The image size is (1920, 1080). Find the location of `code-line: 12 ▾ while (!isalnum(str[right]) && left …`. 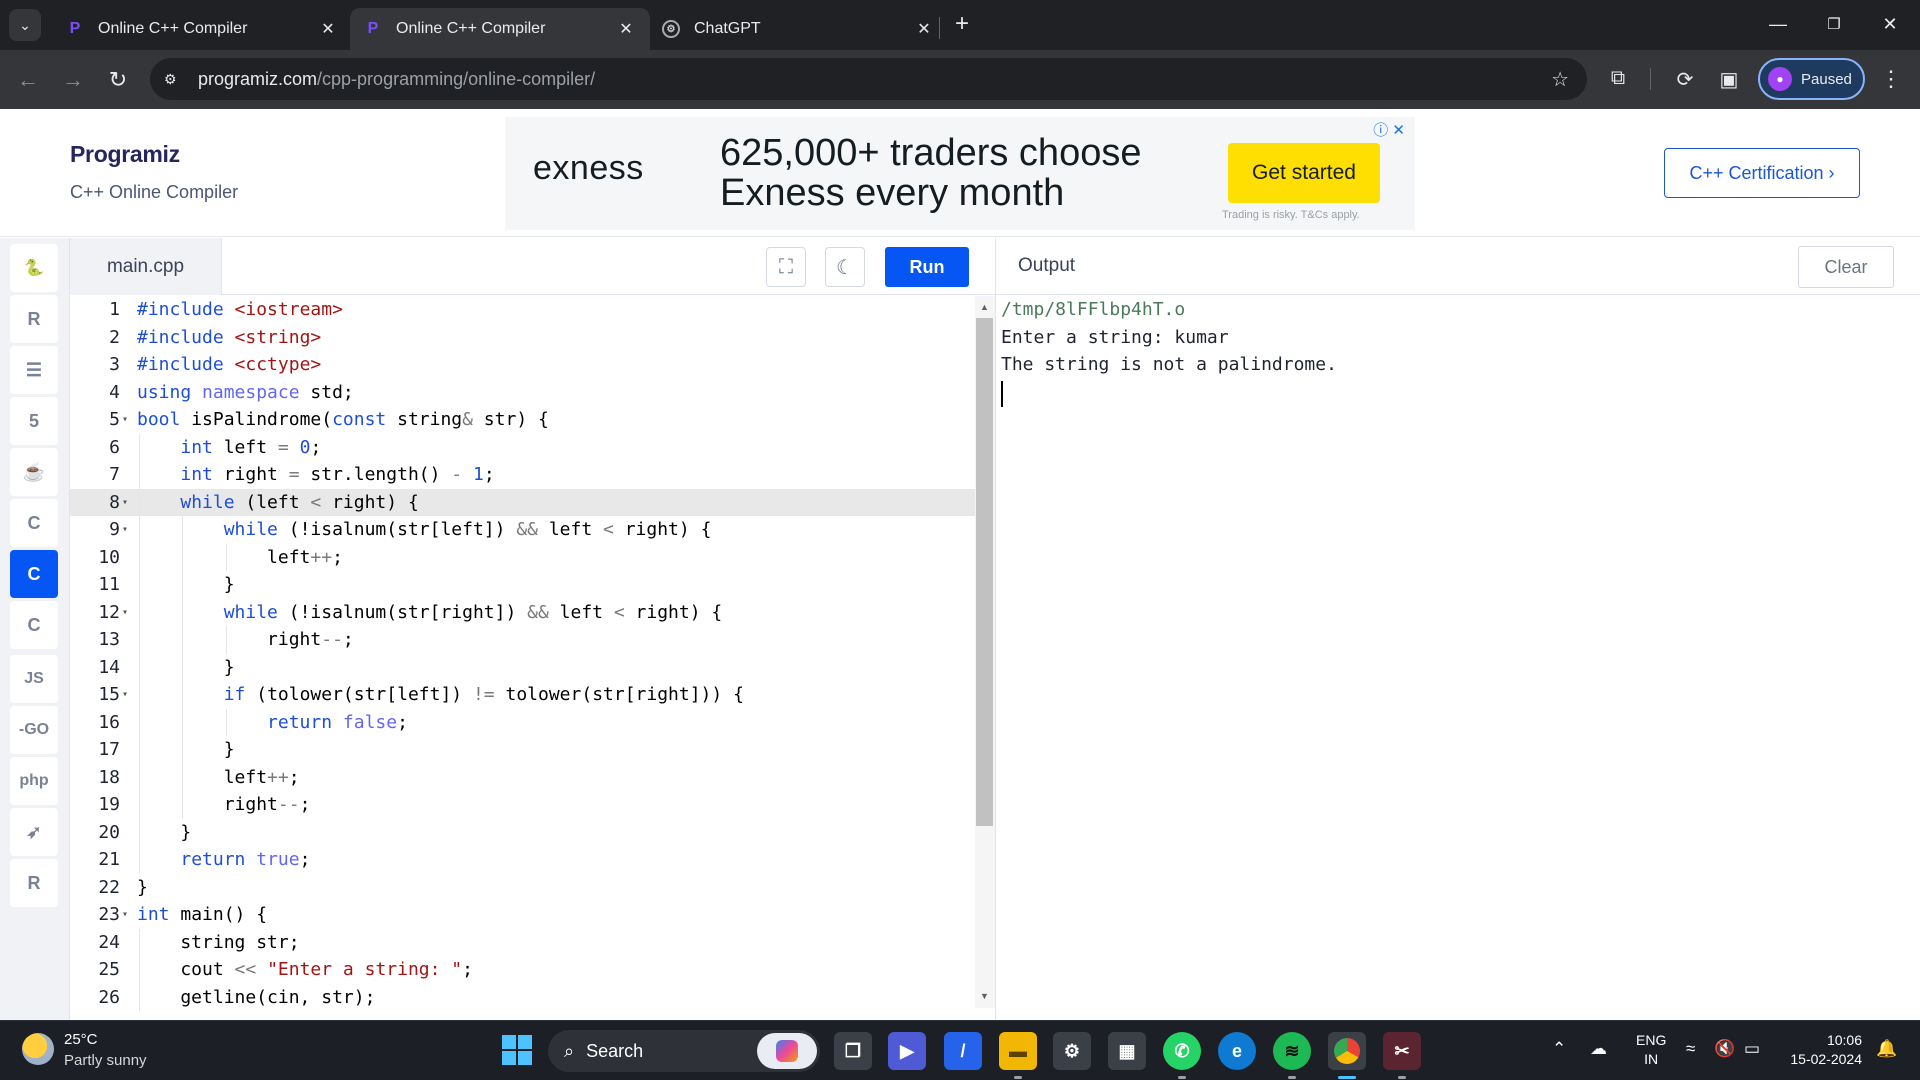

code-line: 12 ▾ while (!isalnum(str[right]) && left … is located at coordinates (532, 612).